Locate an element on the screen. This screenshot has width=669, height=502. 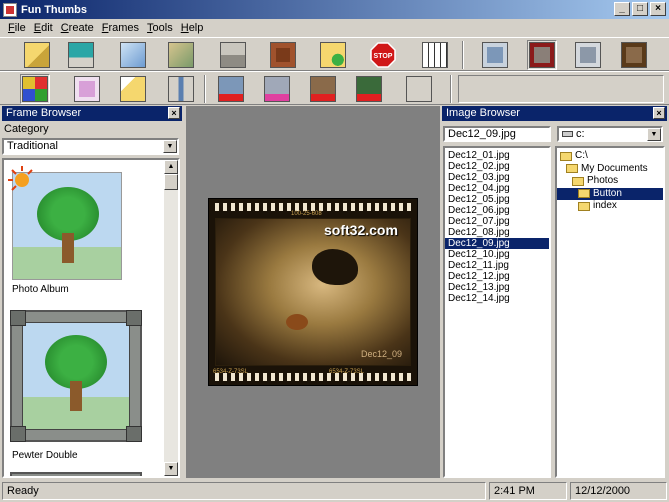
menu-help: Help is located at coordinates (192, 28).